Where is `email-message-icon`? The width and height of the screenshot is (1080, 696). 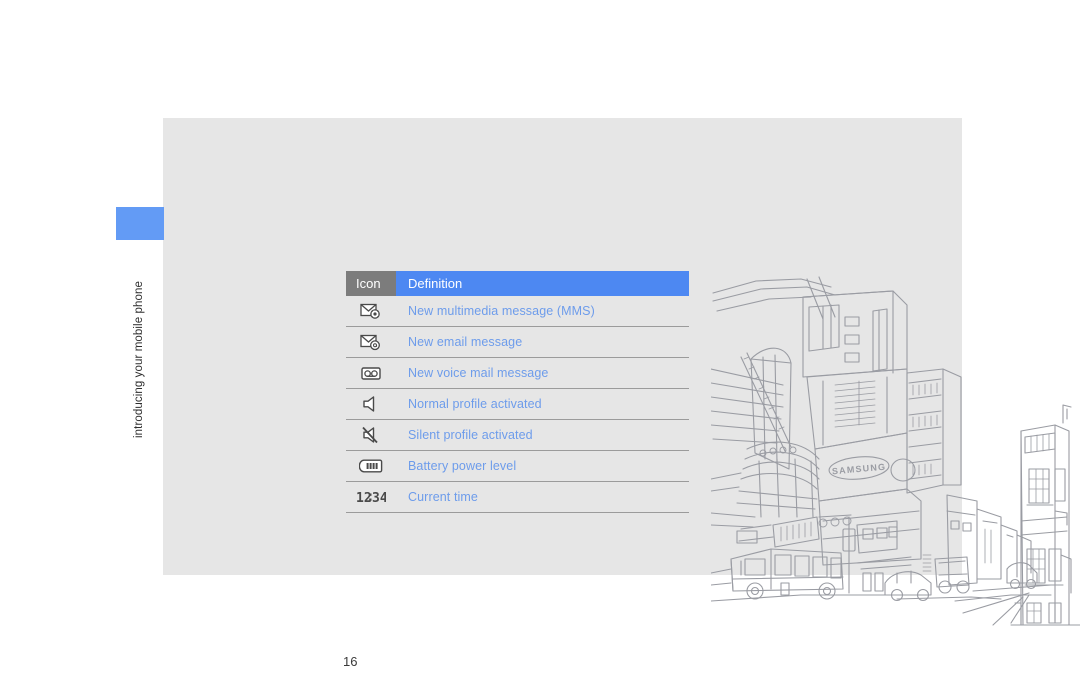 email-message-icon is located at coordinates (371, 342).